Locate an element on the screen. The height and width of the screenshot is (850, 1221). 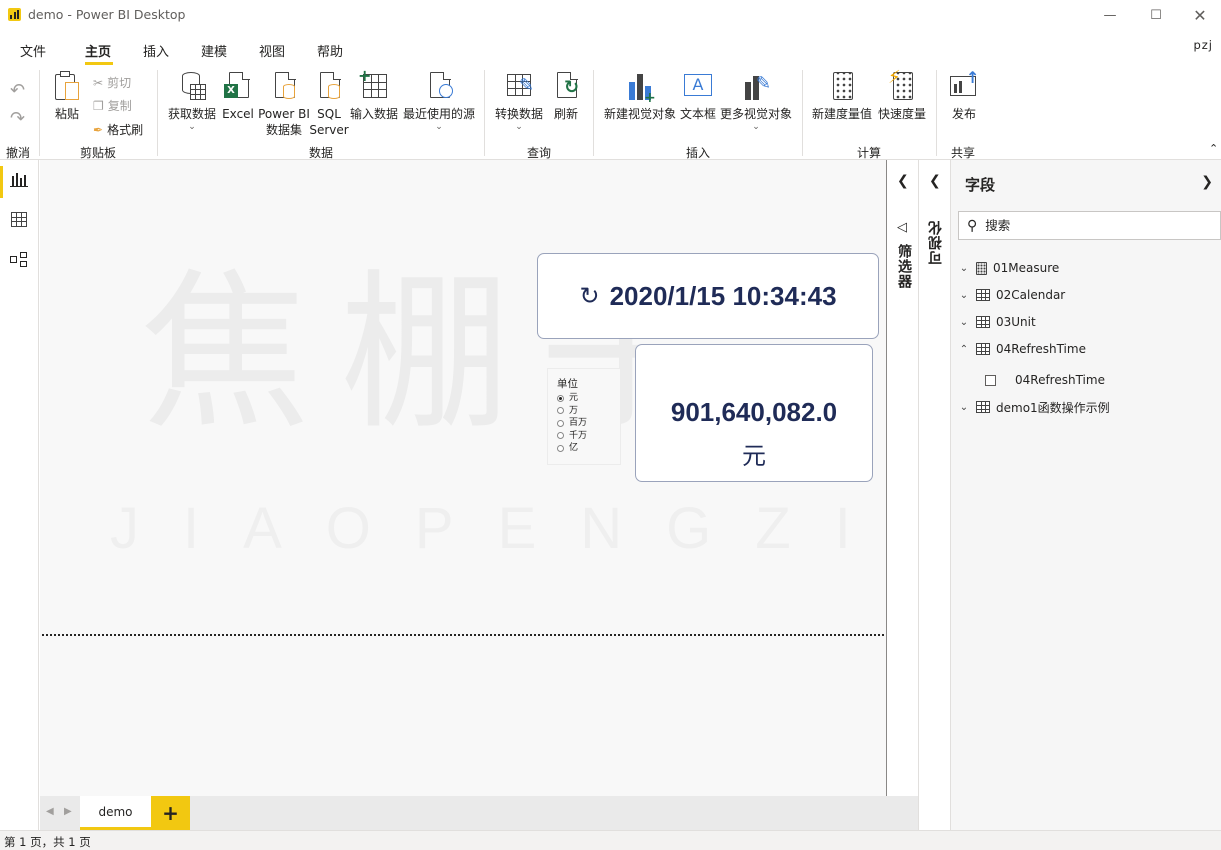
chevron-down-icon: ⌄ is located at coordinates (439, 127).